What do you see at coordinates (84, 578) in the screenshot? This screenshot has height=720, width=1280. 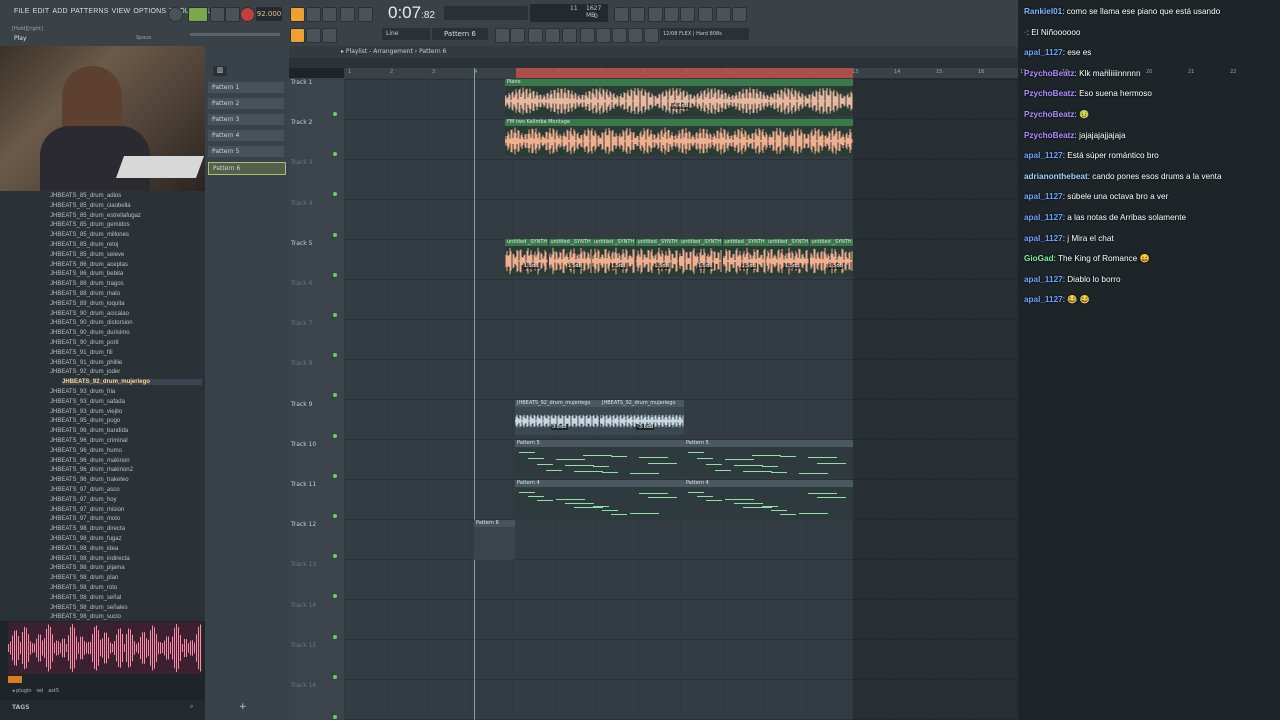 I see `browser-item: JHBEATS_98_drum_plan` at bounding box center [84, 578].